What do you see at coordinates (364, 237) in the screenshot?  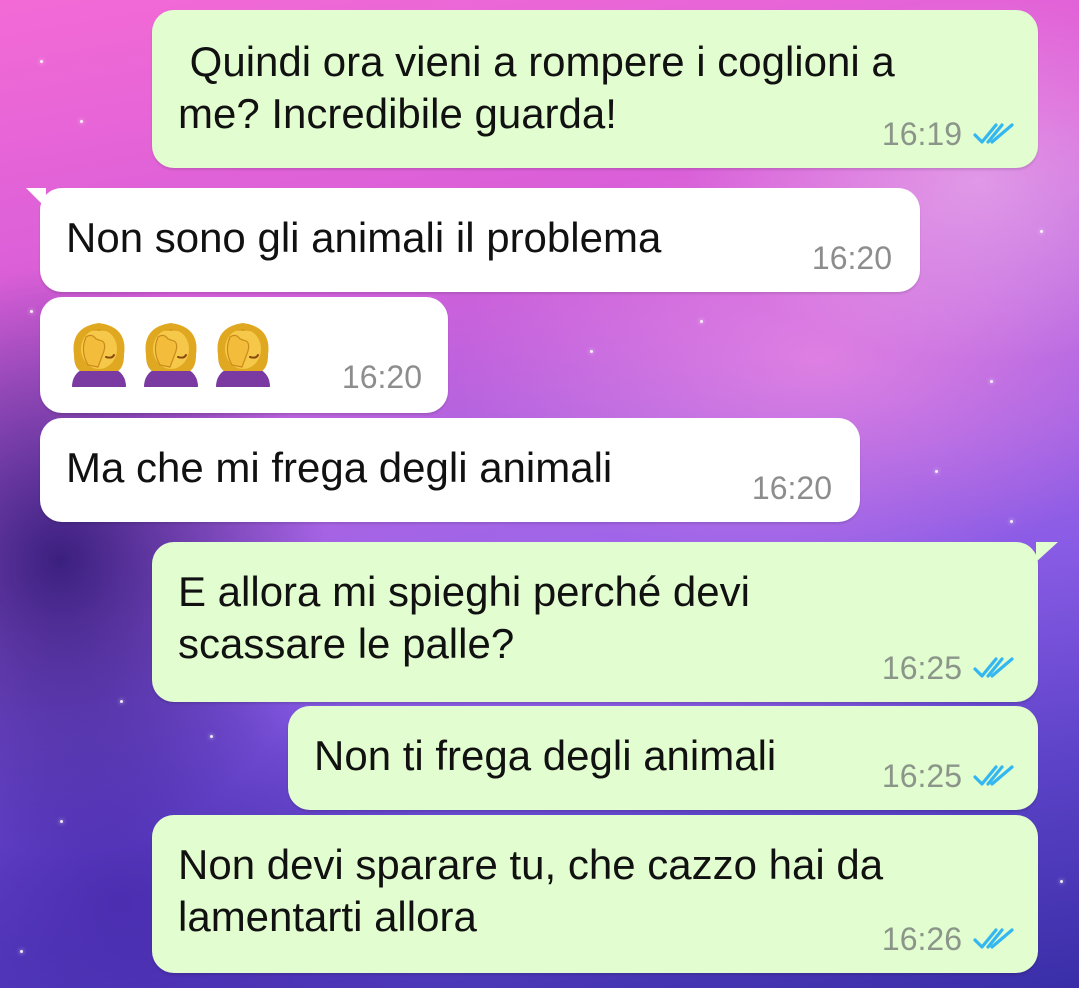 I see `message-text: Non sono gli animali il problema` at bounding box center [364, 237].